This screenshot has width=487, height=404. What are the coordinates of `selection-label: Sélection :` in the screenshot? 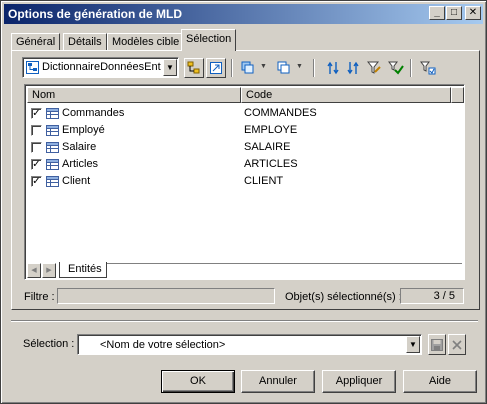 It's located at (49, 344).